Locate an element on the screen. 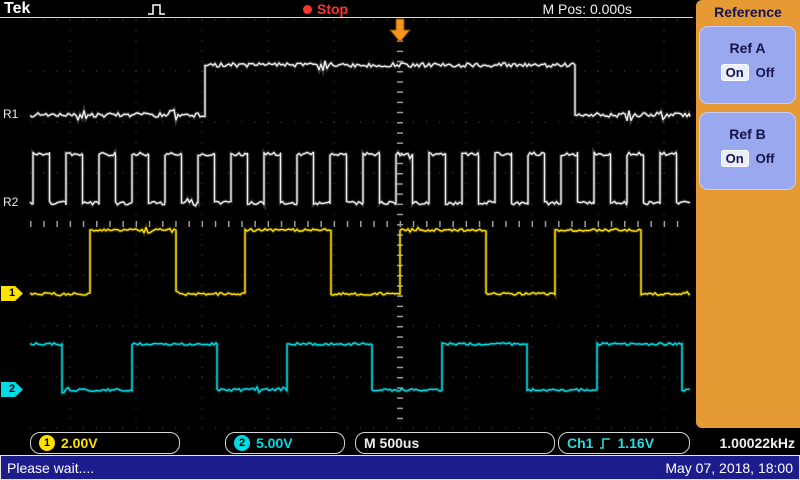  waveform-ref-a-glow is located at coordinates (360, 92).